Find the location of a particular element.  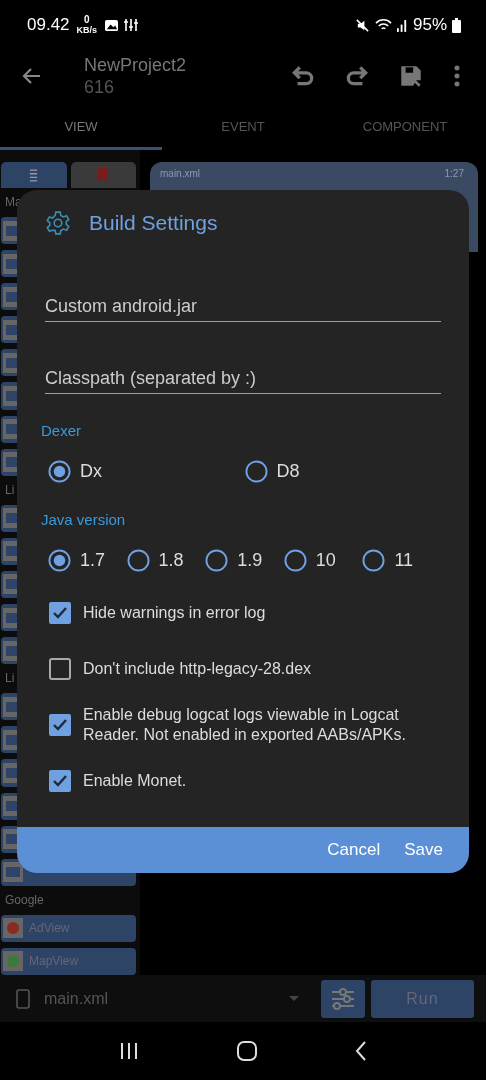

checkbox-label: Enable Monet. is located at coordinates (135, 781).